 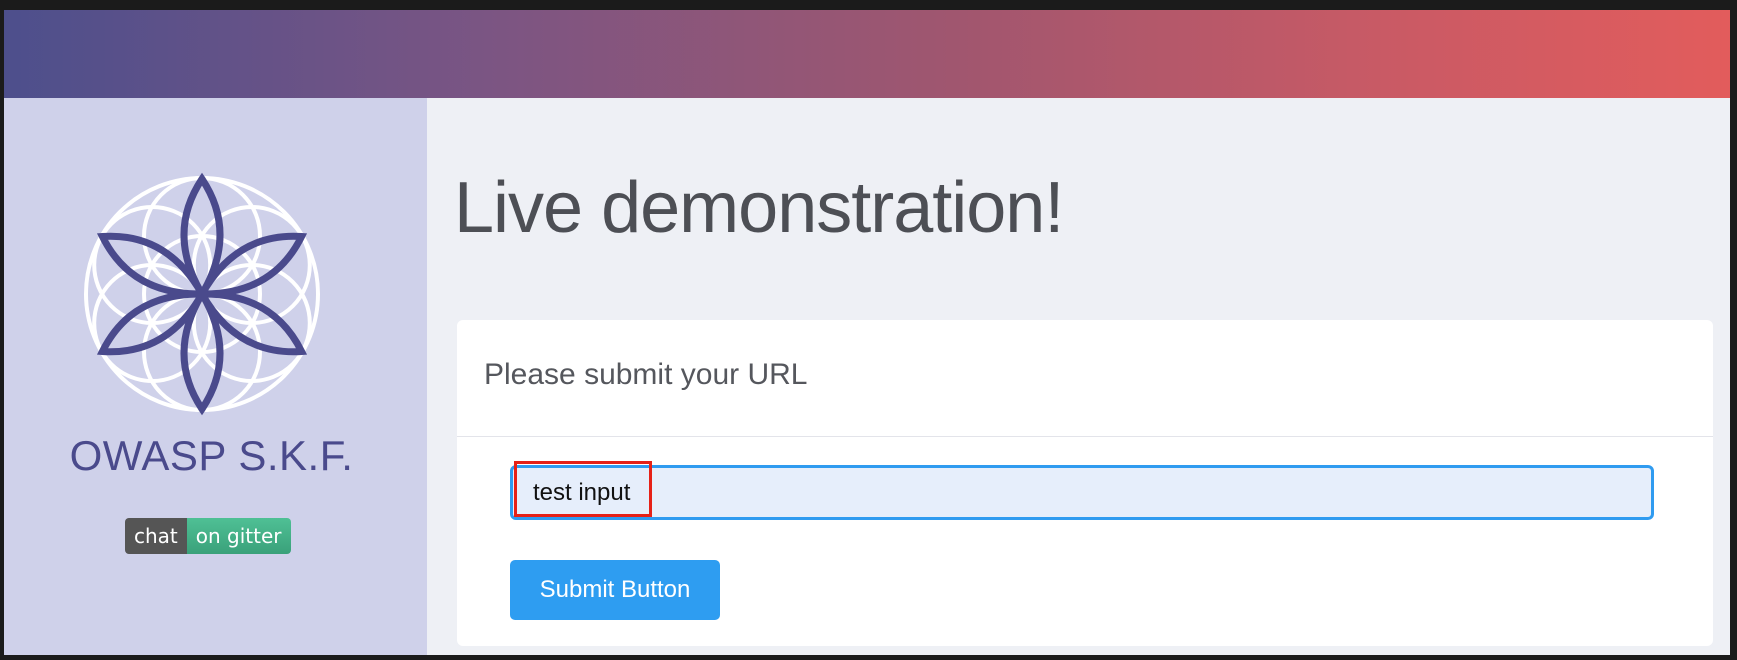 What do you see at coordinates (1085, 378) in the screenshot?
I see `card-header: Please submit your URL` at bounding box center [1085, 378].